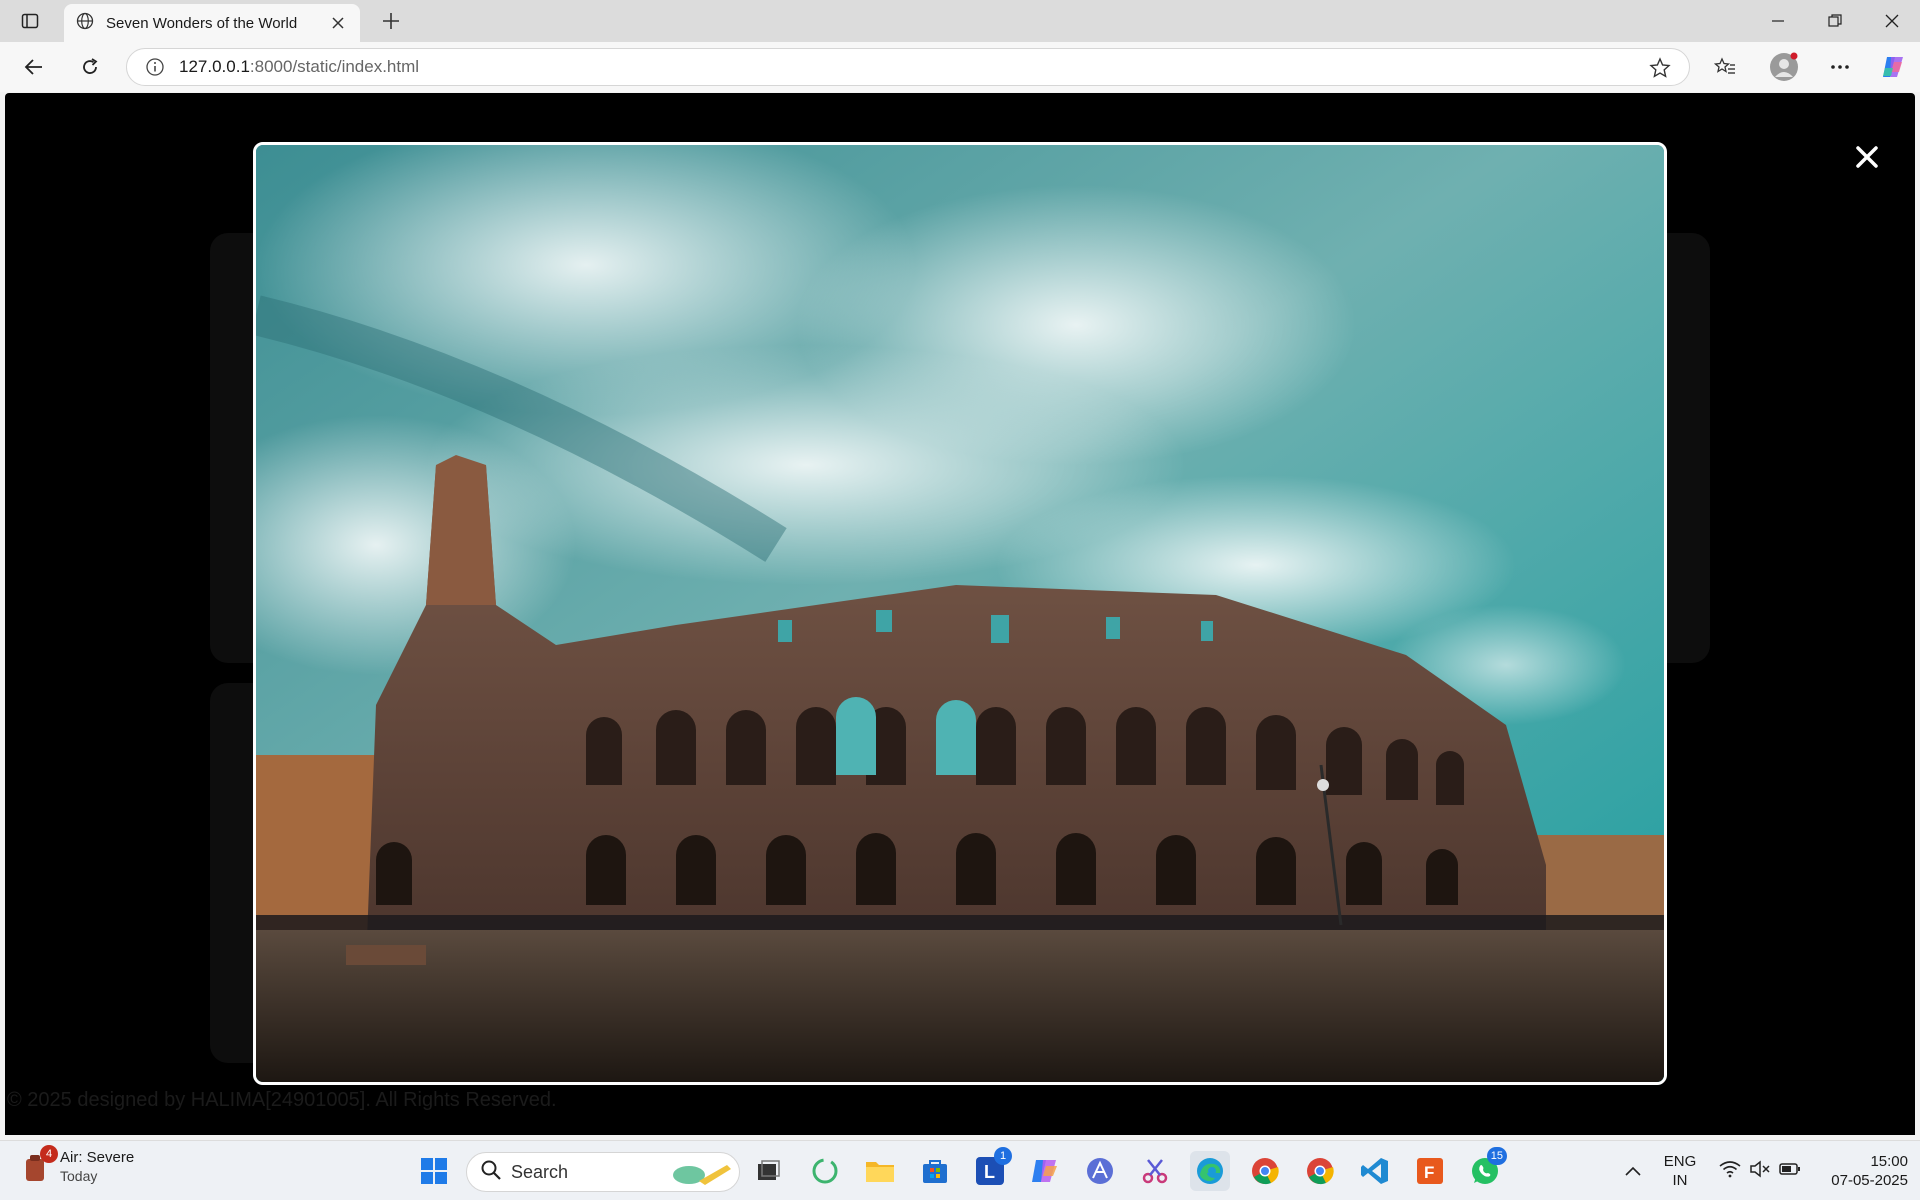  I want to click on refresh-app-icon, so click(825, 1171).